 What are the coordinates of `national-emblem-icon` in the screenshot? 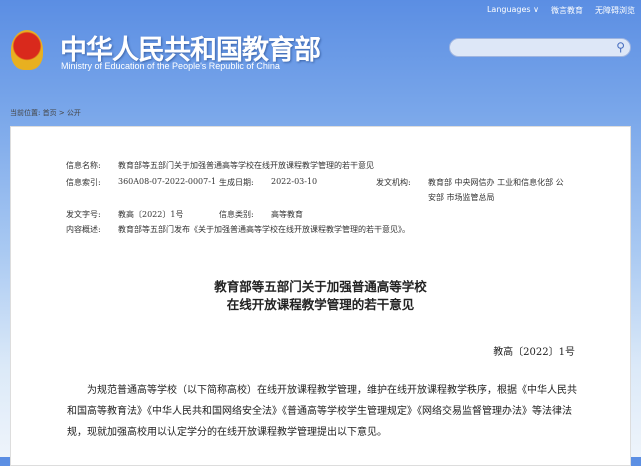 It's located at (27, 50).